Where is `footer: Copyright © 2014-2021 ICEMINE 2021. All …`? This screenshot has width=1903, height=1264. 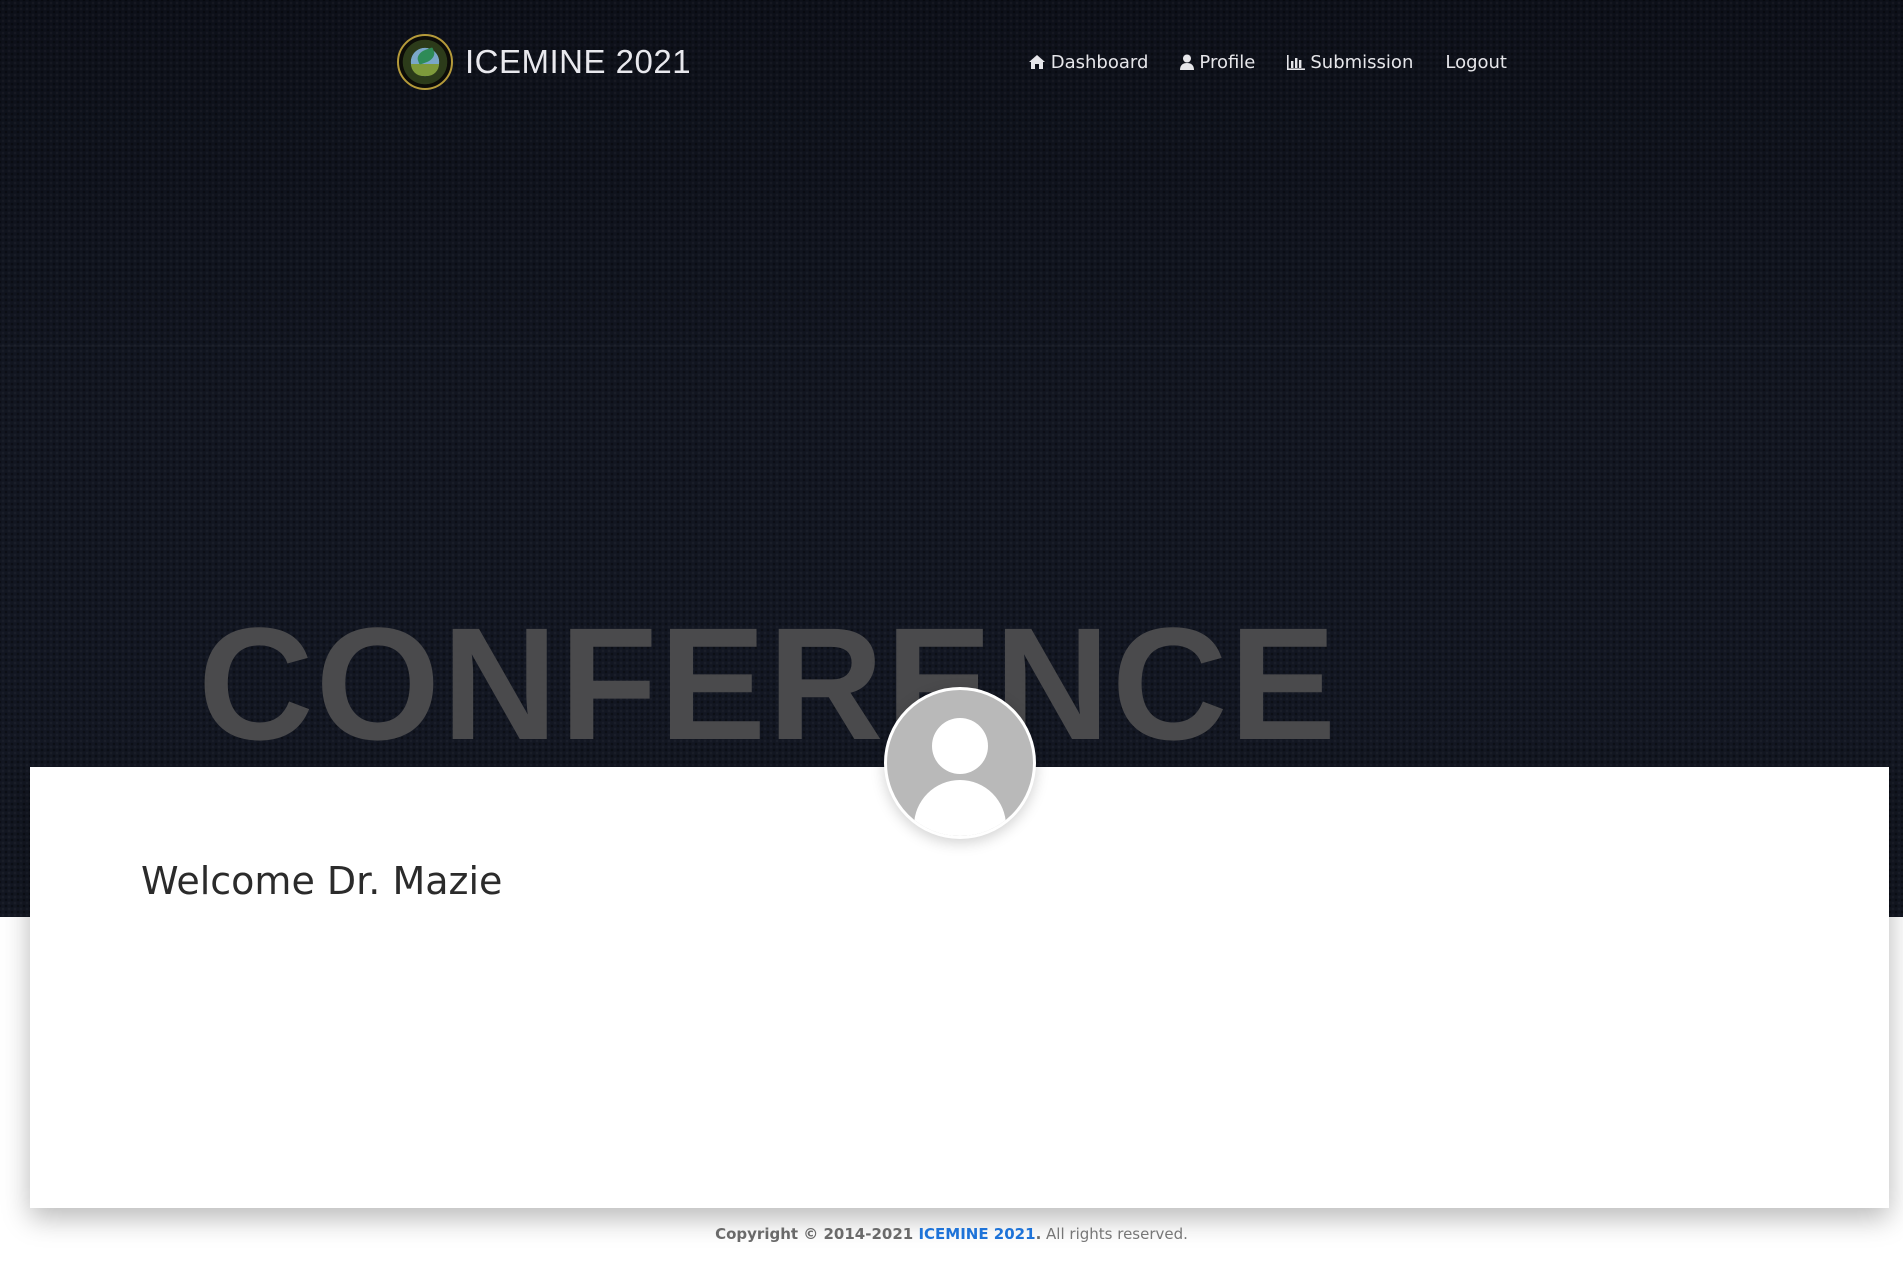 footer: Copyright © 2014-2021 ICEMINE 2021. All … is located at coordinates (951, 1234).